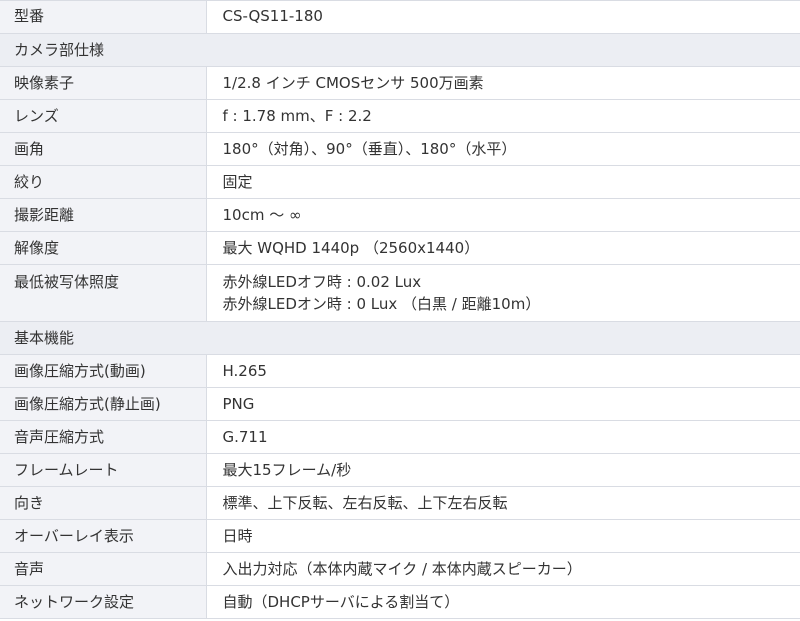  I want to click on spec-row-model: 型番 CS-QS11-180, so click(400, 17).